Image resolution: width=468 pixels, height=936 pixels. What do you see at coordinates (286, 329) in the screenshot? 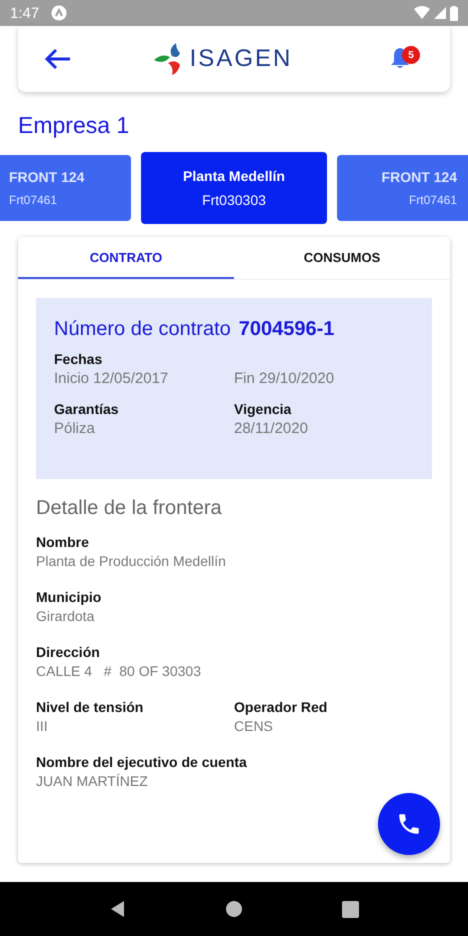
I see `contract-number: 7004596-1` at bounding box center [286, 329].